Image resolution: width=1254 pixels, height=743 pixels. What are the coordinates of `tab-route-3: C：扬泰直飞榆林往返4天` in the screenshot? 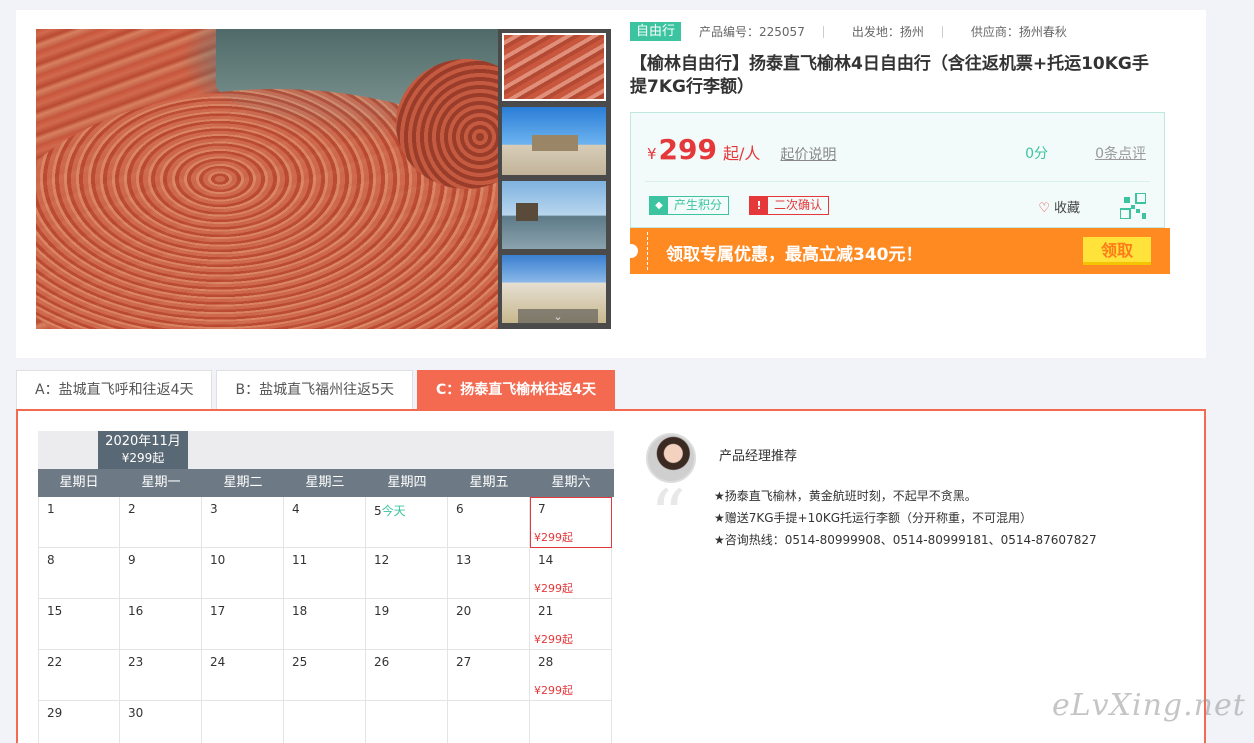 It's located at (516, 390).